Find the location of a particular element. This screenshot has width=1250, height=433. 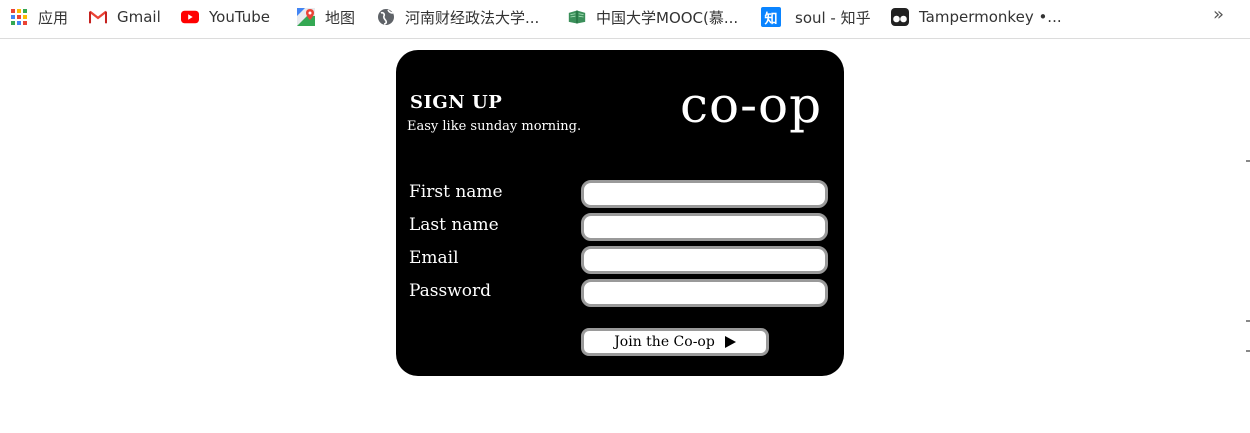

bookmark-apps: 应用 is located at coordinates (39, 17).